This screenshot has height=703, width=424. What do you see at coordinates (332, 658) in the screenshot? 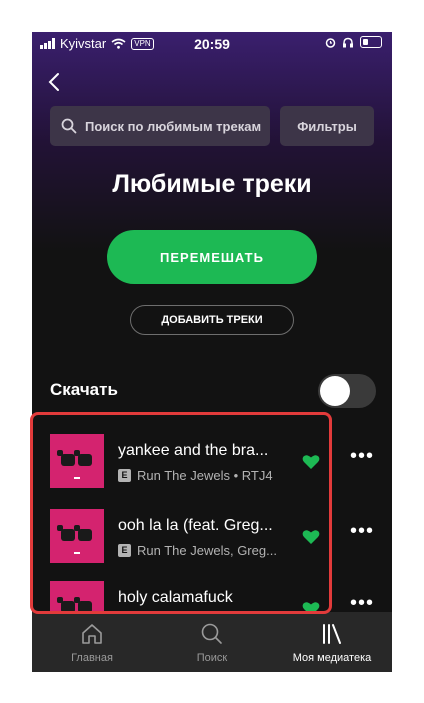
I see `tab-label: Моя медиатека` at bounding box center [332, 658].